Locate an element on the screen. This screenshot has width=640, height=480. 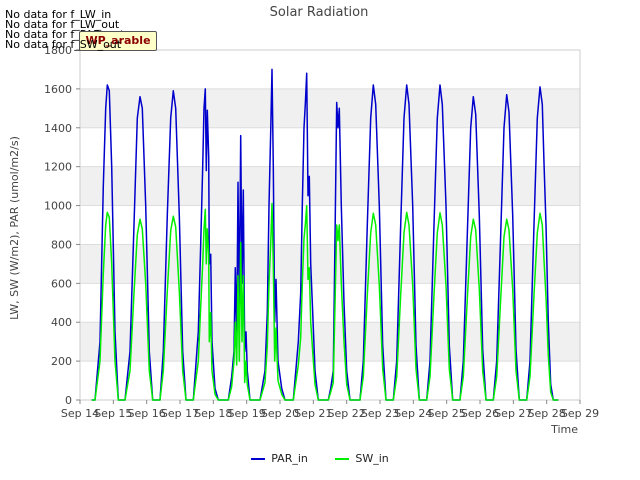
y-tick-label: 200 is located at coordinates (61, 361).